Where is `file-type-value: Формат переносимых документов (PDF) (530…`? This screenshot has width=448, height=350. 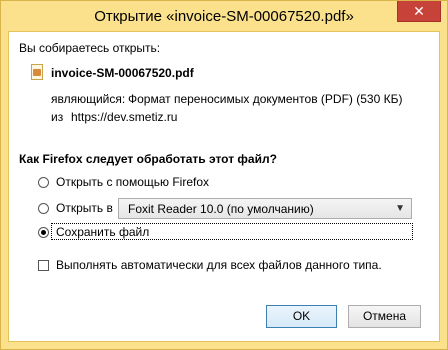
file-type-value: Формат переносимых документов (PDF) (530… is located at coordinates (265, 99).